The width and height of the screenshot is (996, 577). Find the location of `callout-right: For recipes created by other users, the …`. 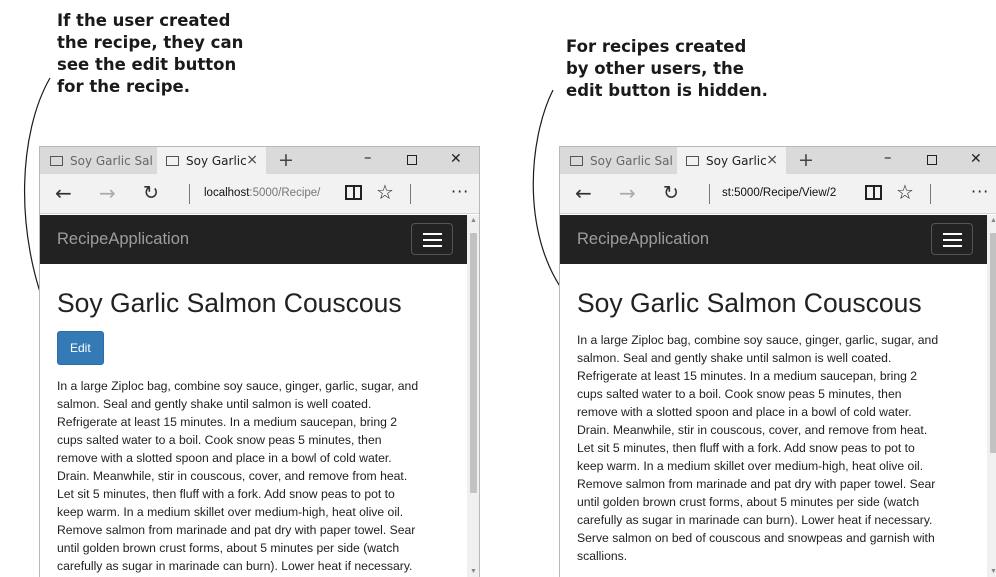

callout-right: For recipes created by other users, the … is located at coordinates (667, 69).